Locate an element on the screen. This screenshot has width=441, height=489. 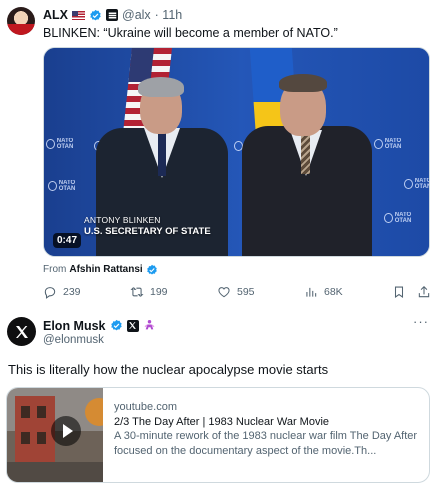
views-button: 68K is located at coordinates (323, 292).